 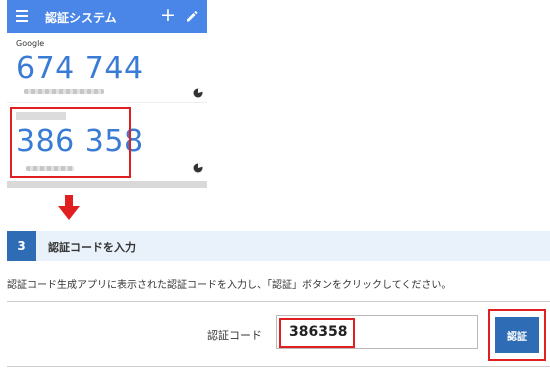 I want to click on otp-code: 674 744, so click(x=80, y=68).